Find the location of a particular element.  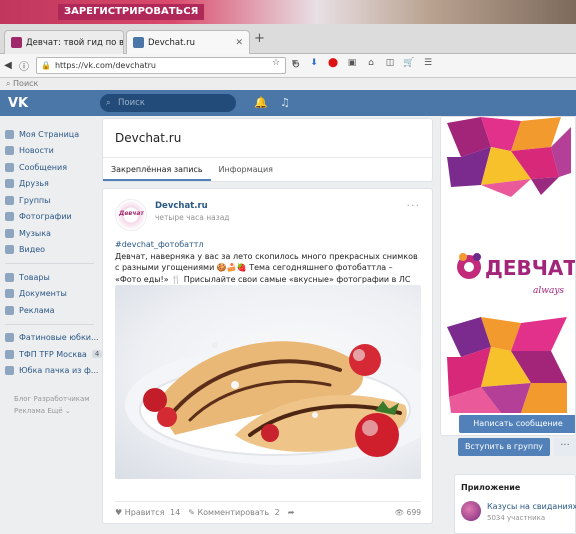

extension-icon: ▣ is located at coordinates (352, 63).